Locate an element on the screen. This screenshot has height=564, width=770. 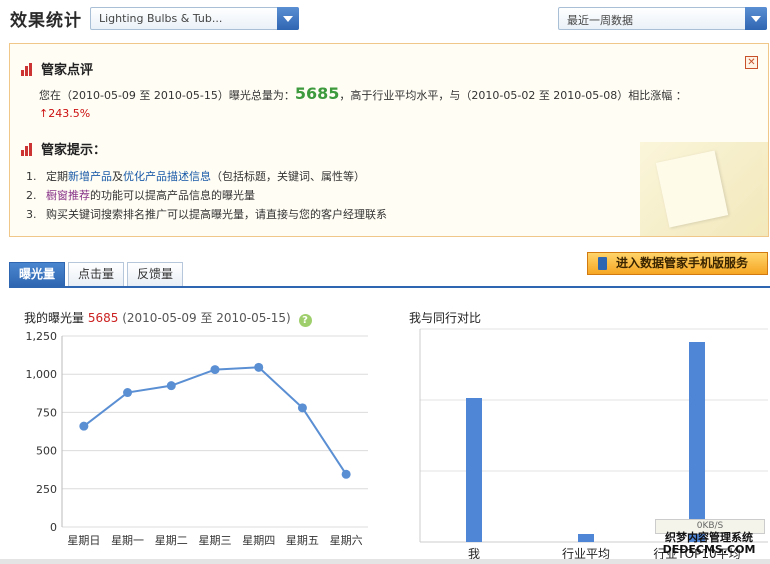
tab-clicks: 点击量 is located at coordinates (96, 274).